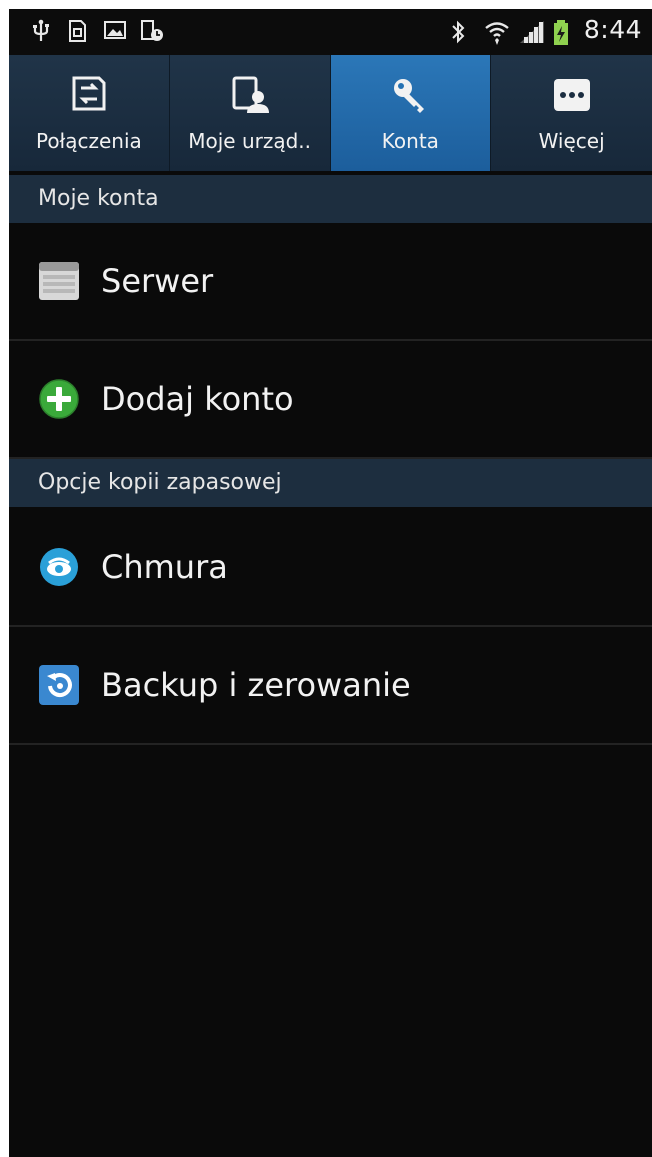 The image size is (652, 1157). What do you see at coordinates (531, 31) in the screenshot?
I see `signal-icon` at bounding box center [531, 31].